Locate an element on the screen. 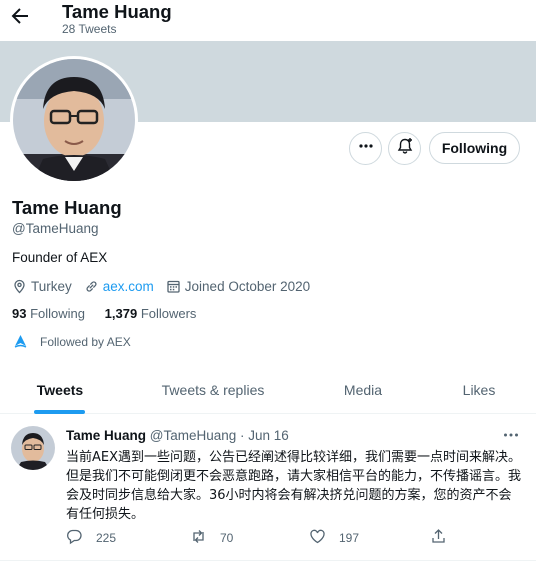 The image size is (541, 561). location: Turkey is located at coordinates (42, 286).